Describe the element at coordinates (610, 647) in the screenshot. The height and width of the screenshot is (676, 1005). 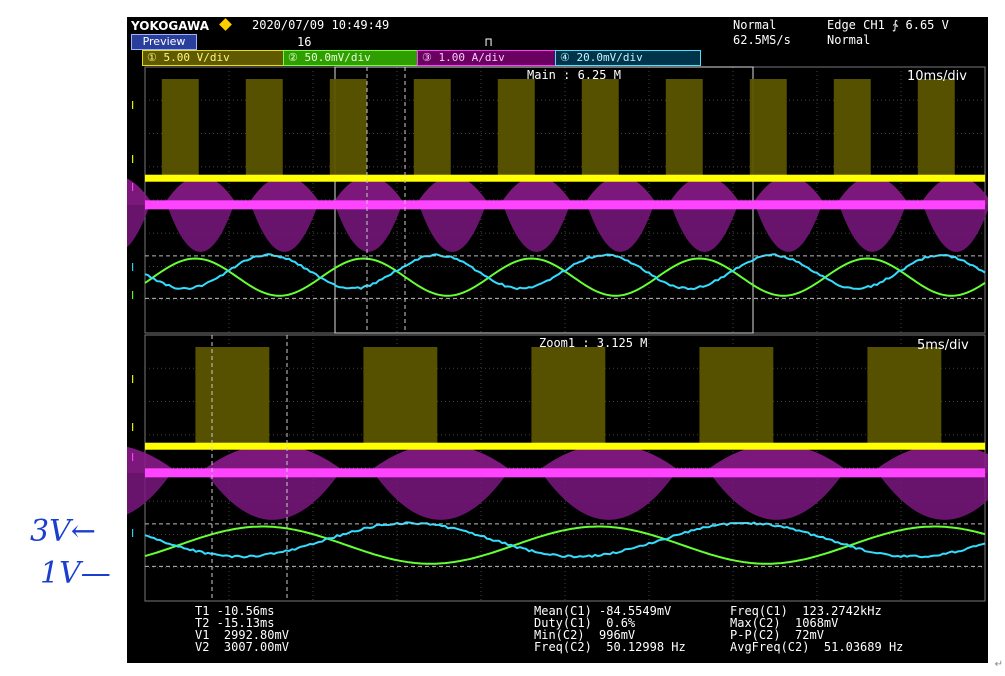
I see `measure-freq-c2: Freq(C2) 50.12998 Hz` at that location.